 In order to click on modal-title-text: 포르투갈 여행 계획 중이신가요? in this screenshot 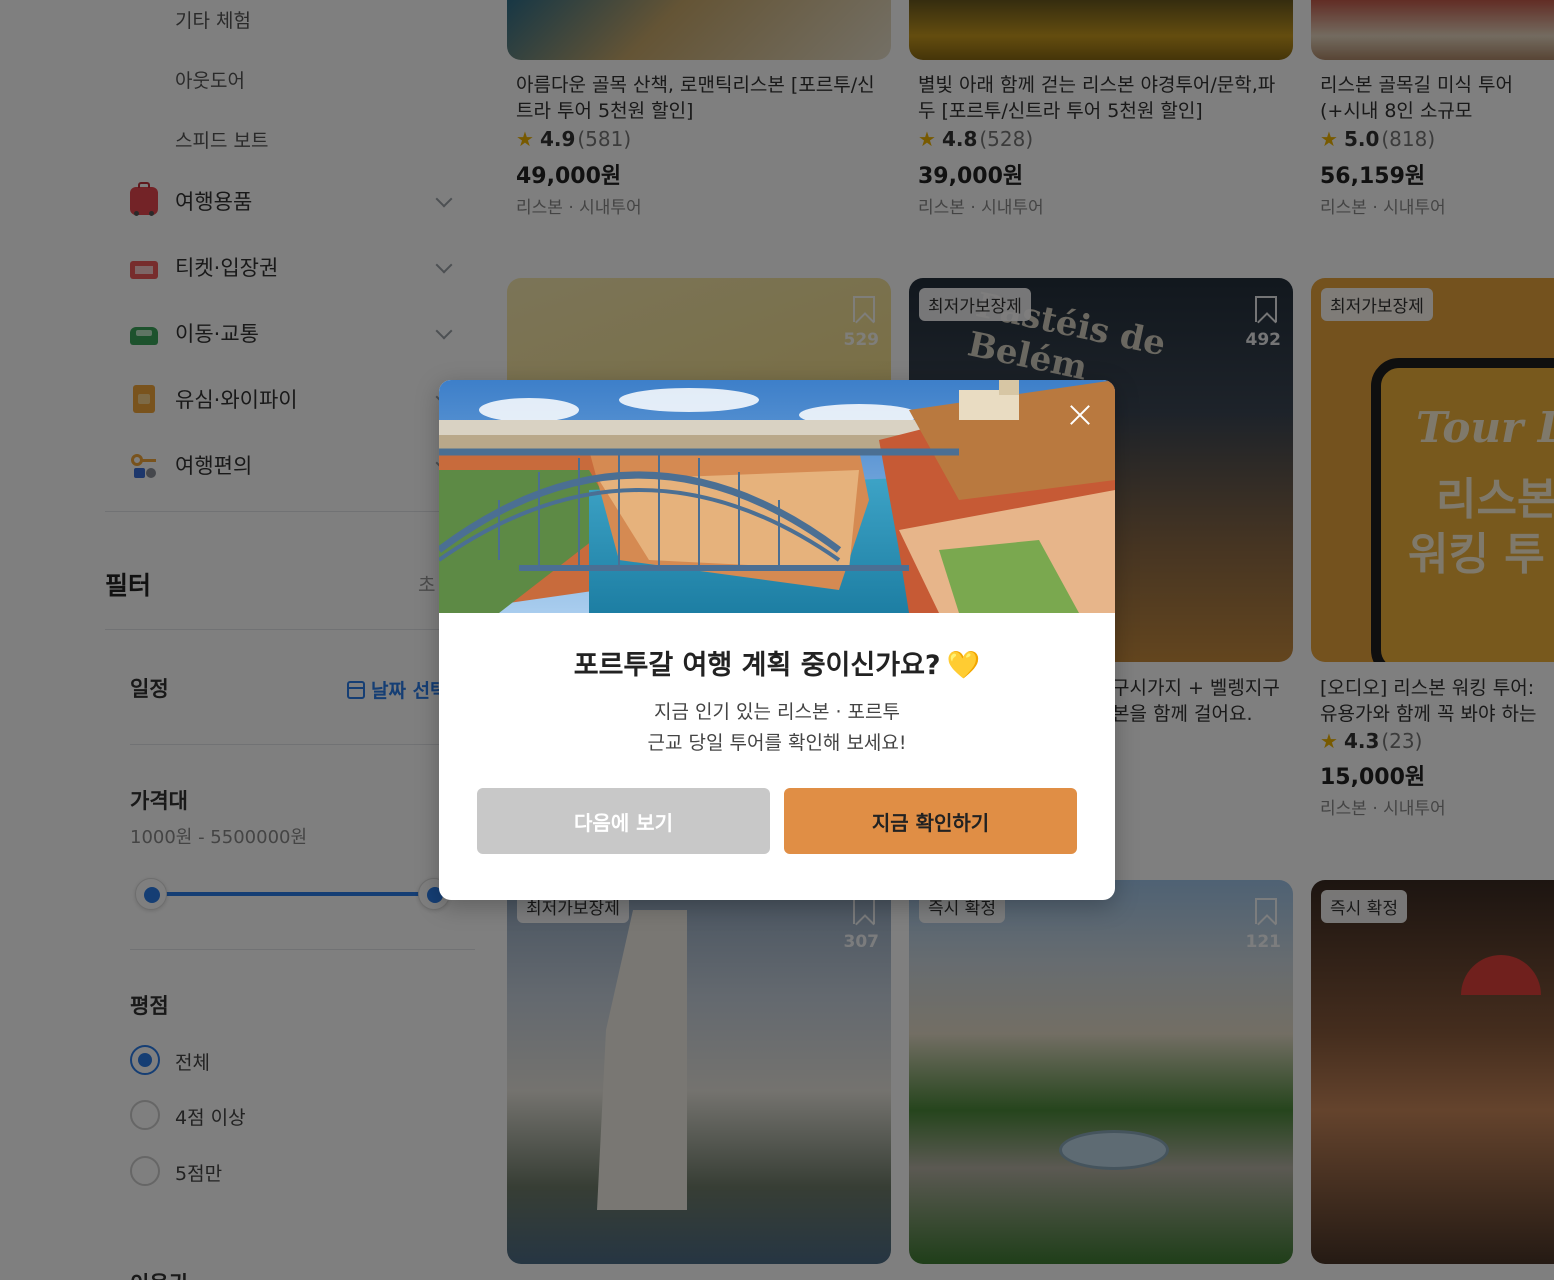, I will do `click(757, 665)`.